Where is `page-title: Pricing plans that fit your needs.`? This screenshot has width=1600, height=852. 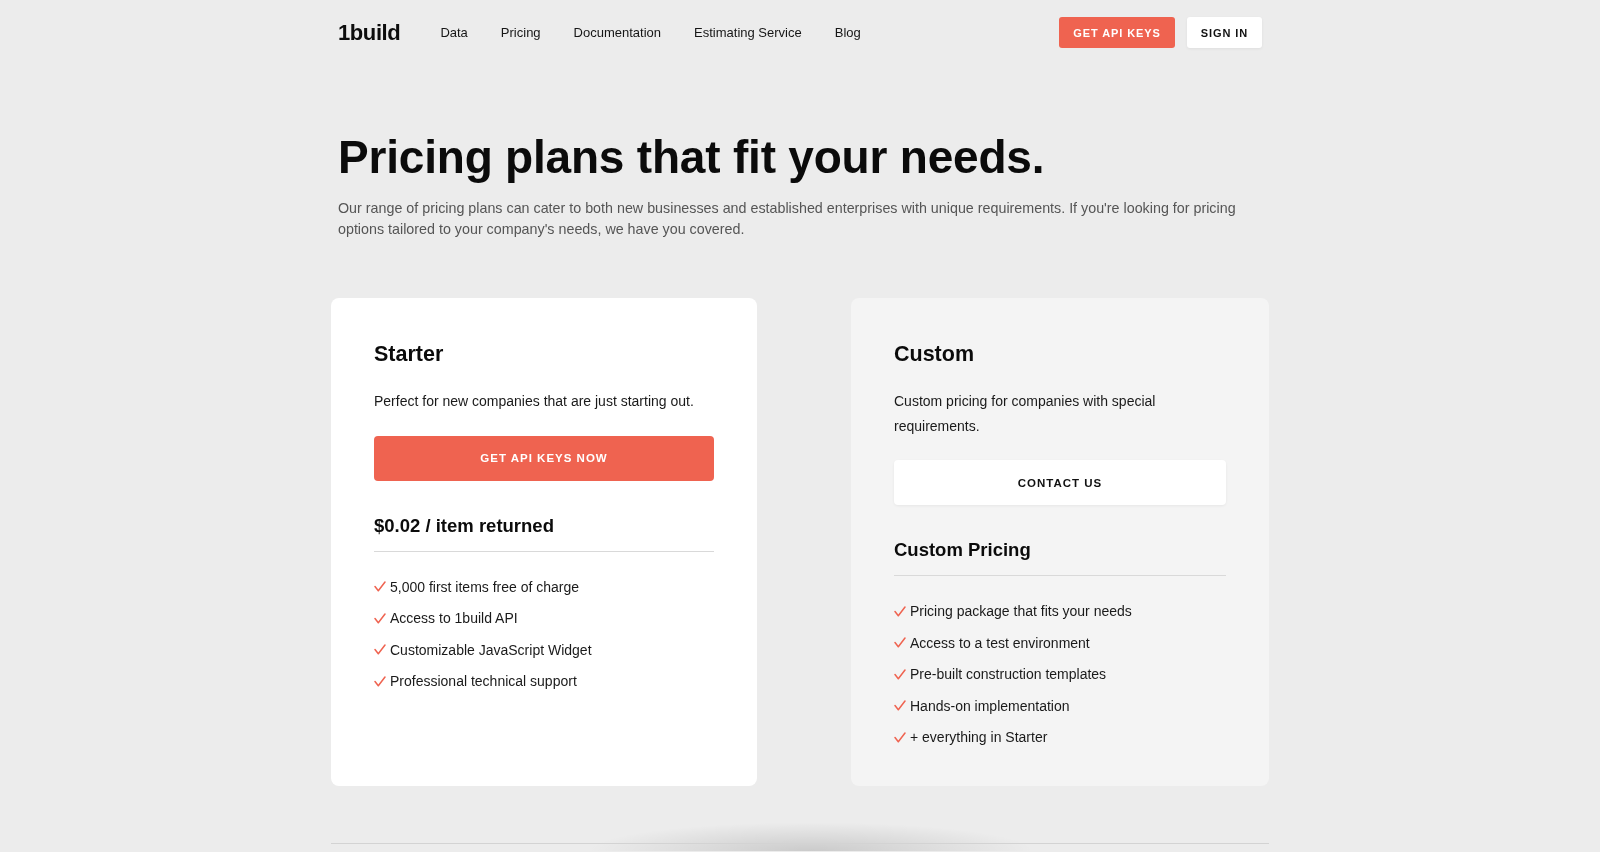 page-title: Pricing plans that fit your needs. is located at coordinates (692, 157).